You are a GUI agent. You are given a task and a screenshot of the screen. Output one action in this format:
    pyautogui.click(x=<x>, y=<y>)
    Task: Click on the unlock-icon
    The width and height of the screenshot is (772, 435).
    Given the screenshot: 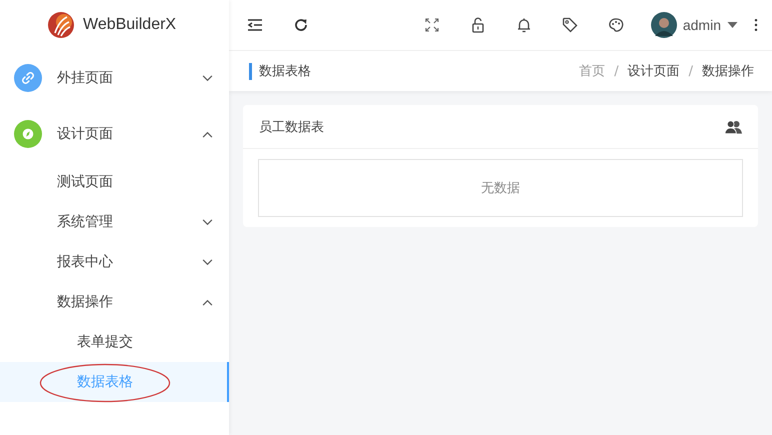 What is the action you would take?
    pyautogui.click(x=478, y=25)
    